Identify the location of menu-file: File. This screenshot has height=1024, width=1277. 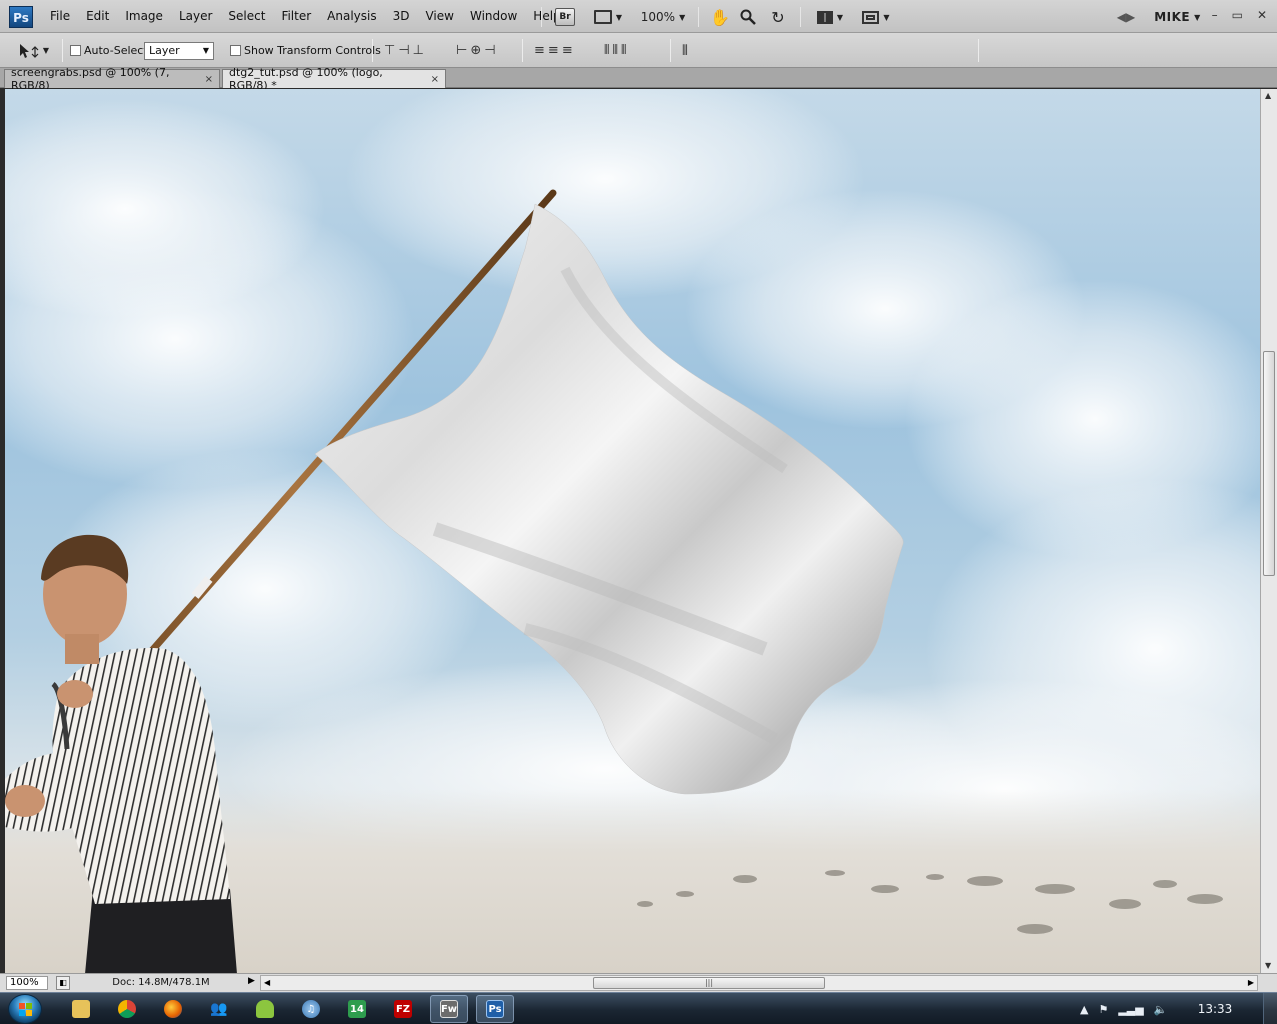
(60, 16).